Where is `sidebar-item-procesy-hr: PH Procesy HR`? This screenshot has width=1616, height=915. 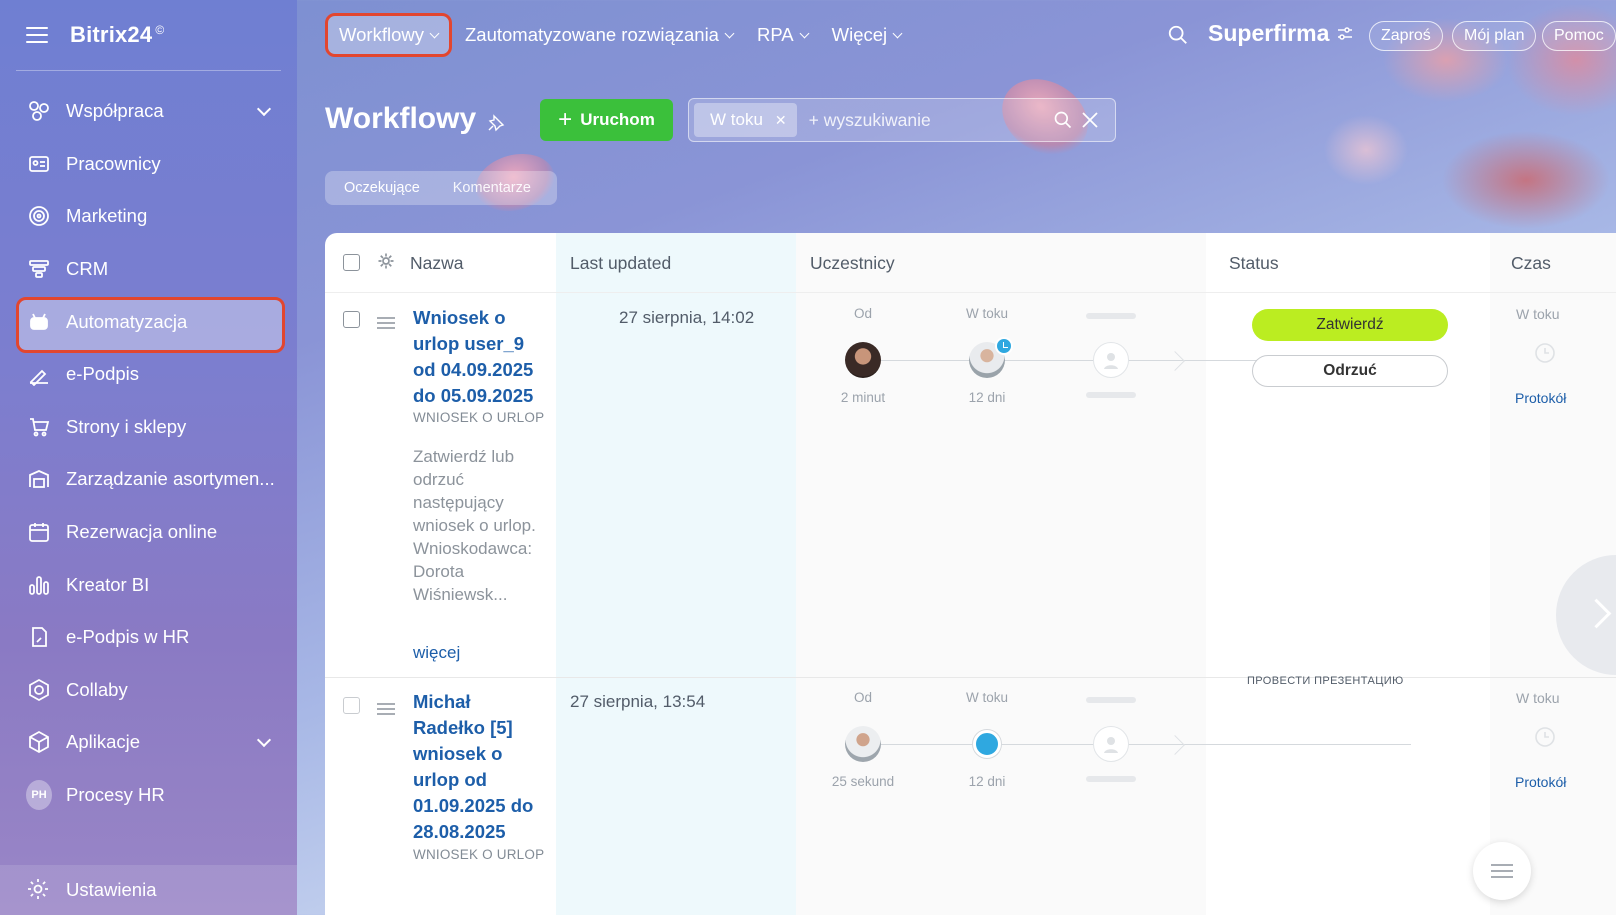
sidebar-item-procesy-hr: PH Procesy HR is located at coordinates (148, 795).